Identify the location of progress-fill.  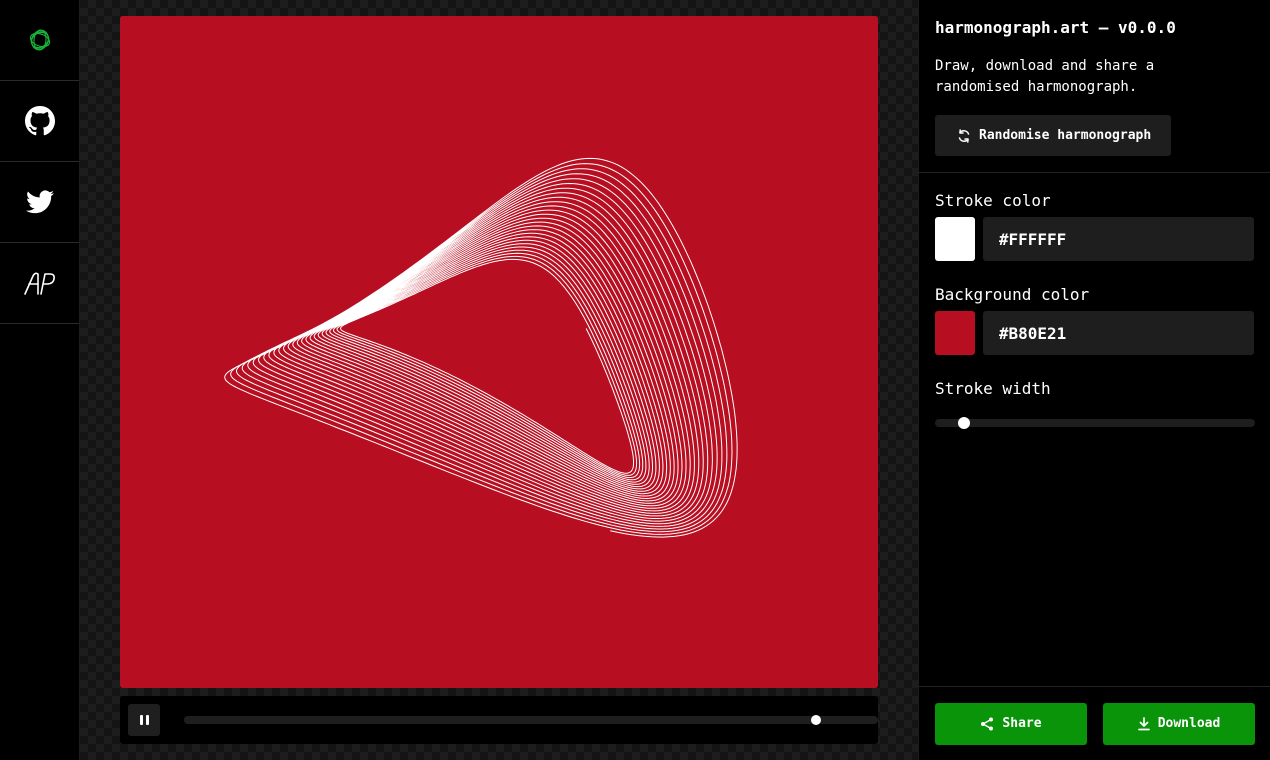
(500, 720).